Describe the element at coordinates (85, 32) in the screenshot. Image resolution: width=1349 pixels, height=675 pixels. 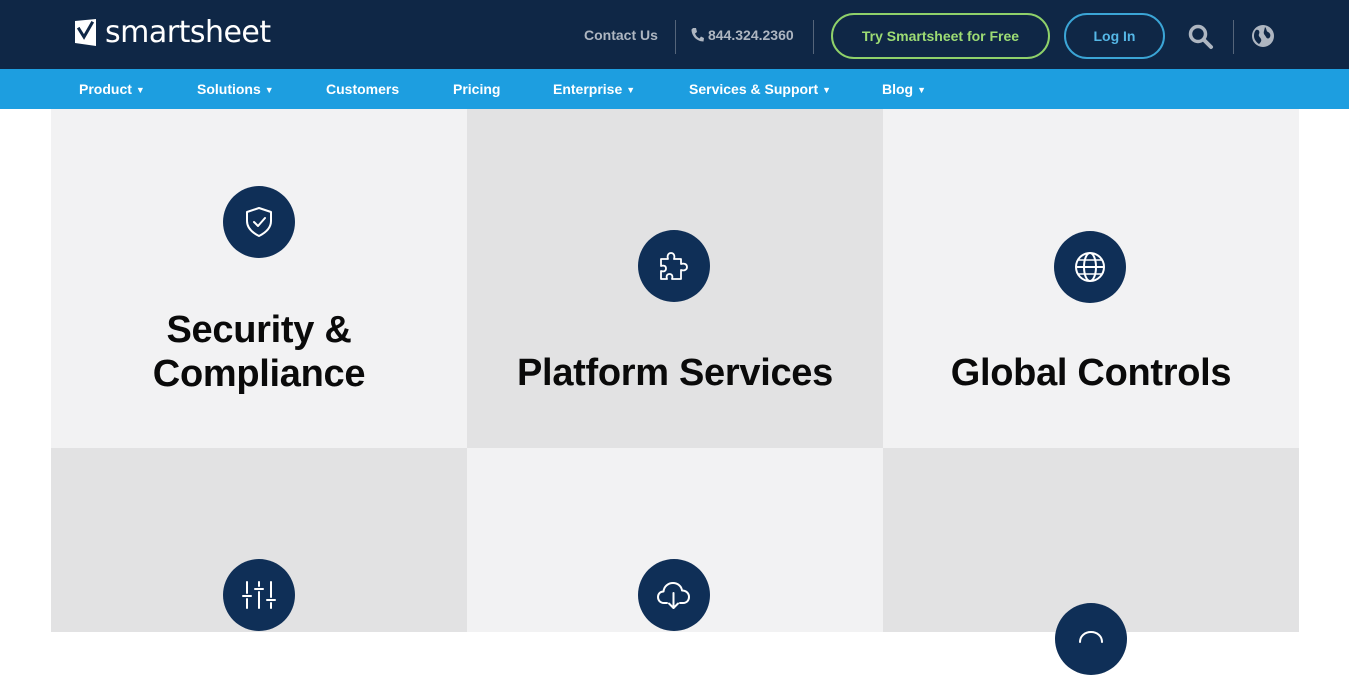
I see `logo-mark-icon` at that location.